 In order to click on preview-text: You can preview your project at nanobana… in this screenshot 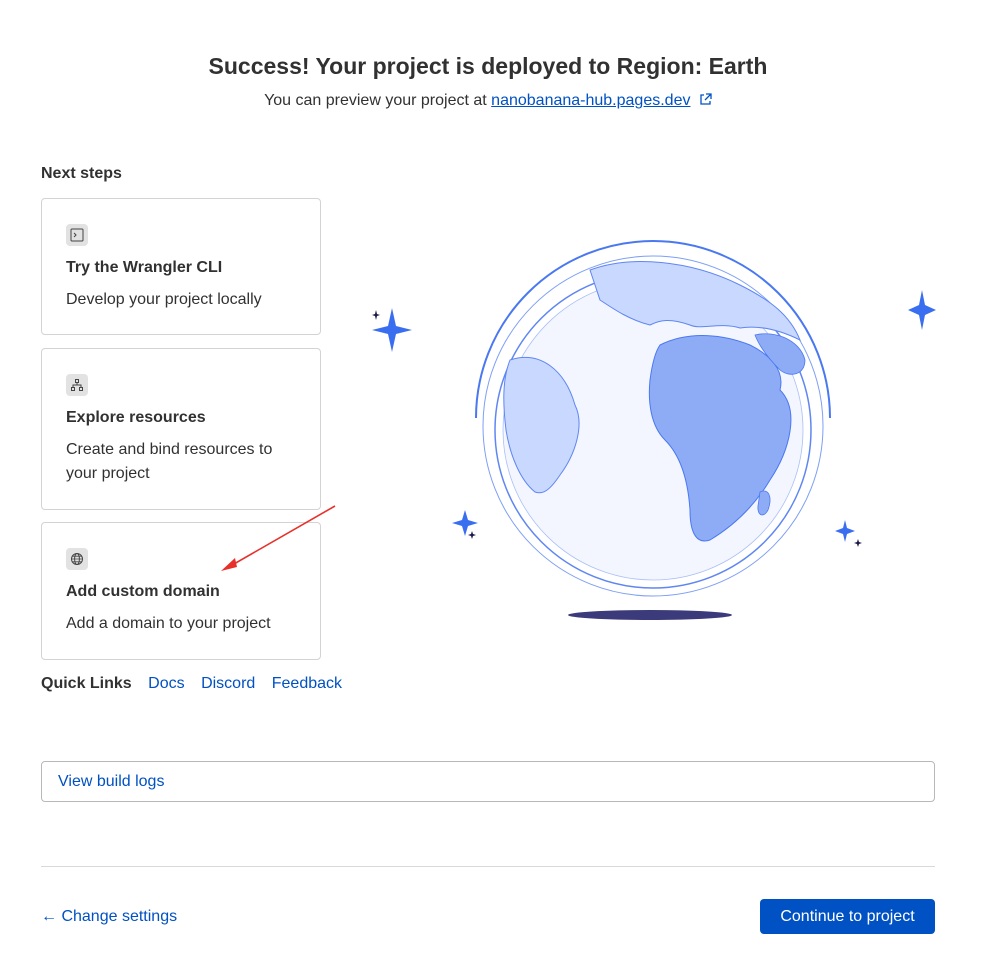, I will do `click(488, 101)`.